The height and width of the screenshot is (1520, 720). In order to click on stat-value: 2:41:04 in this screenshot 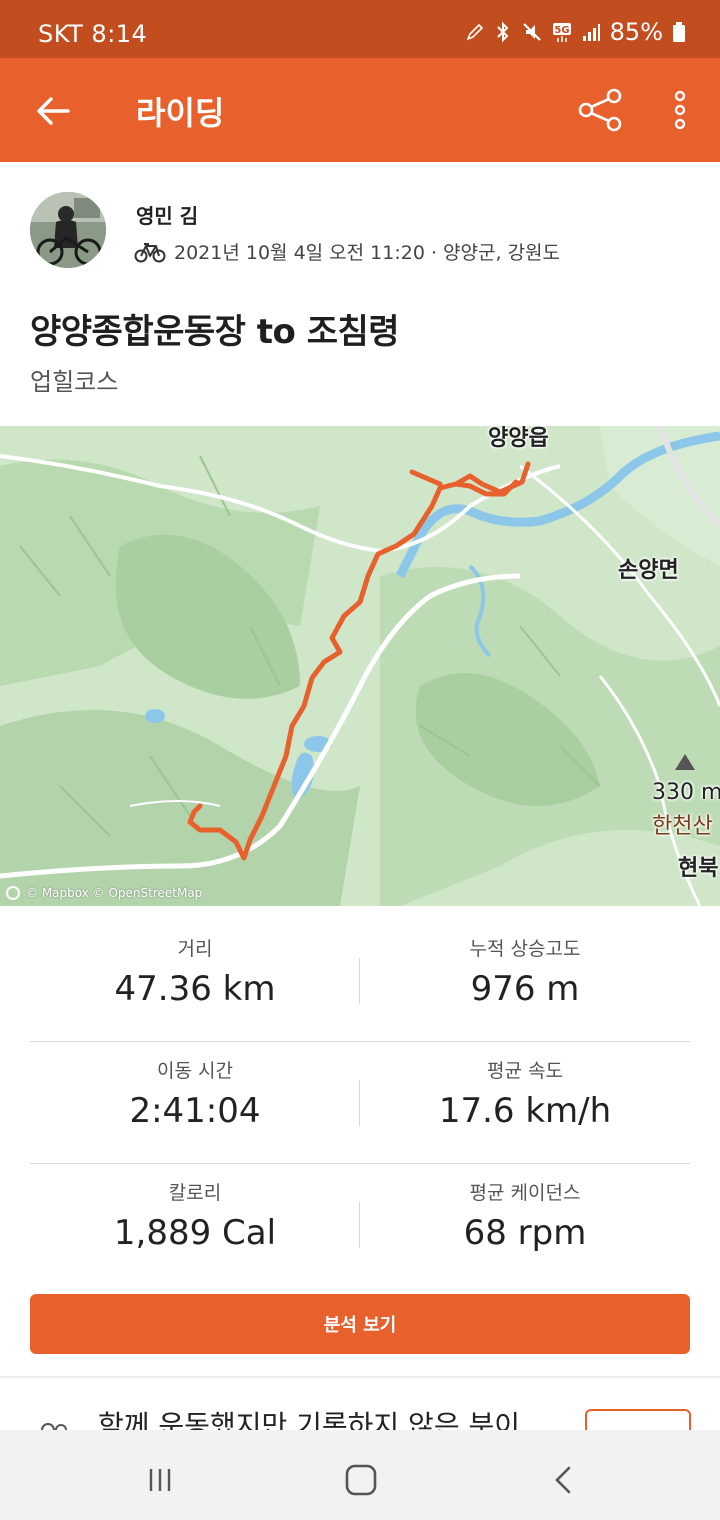, I will do `click(195, 1111)`.